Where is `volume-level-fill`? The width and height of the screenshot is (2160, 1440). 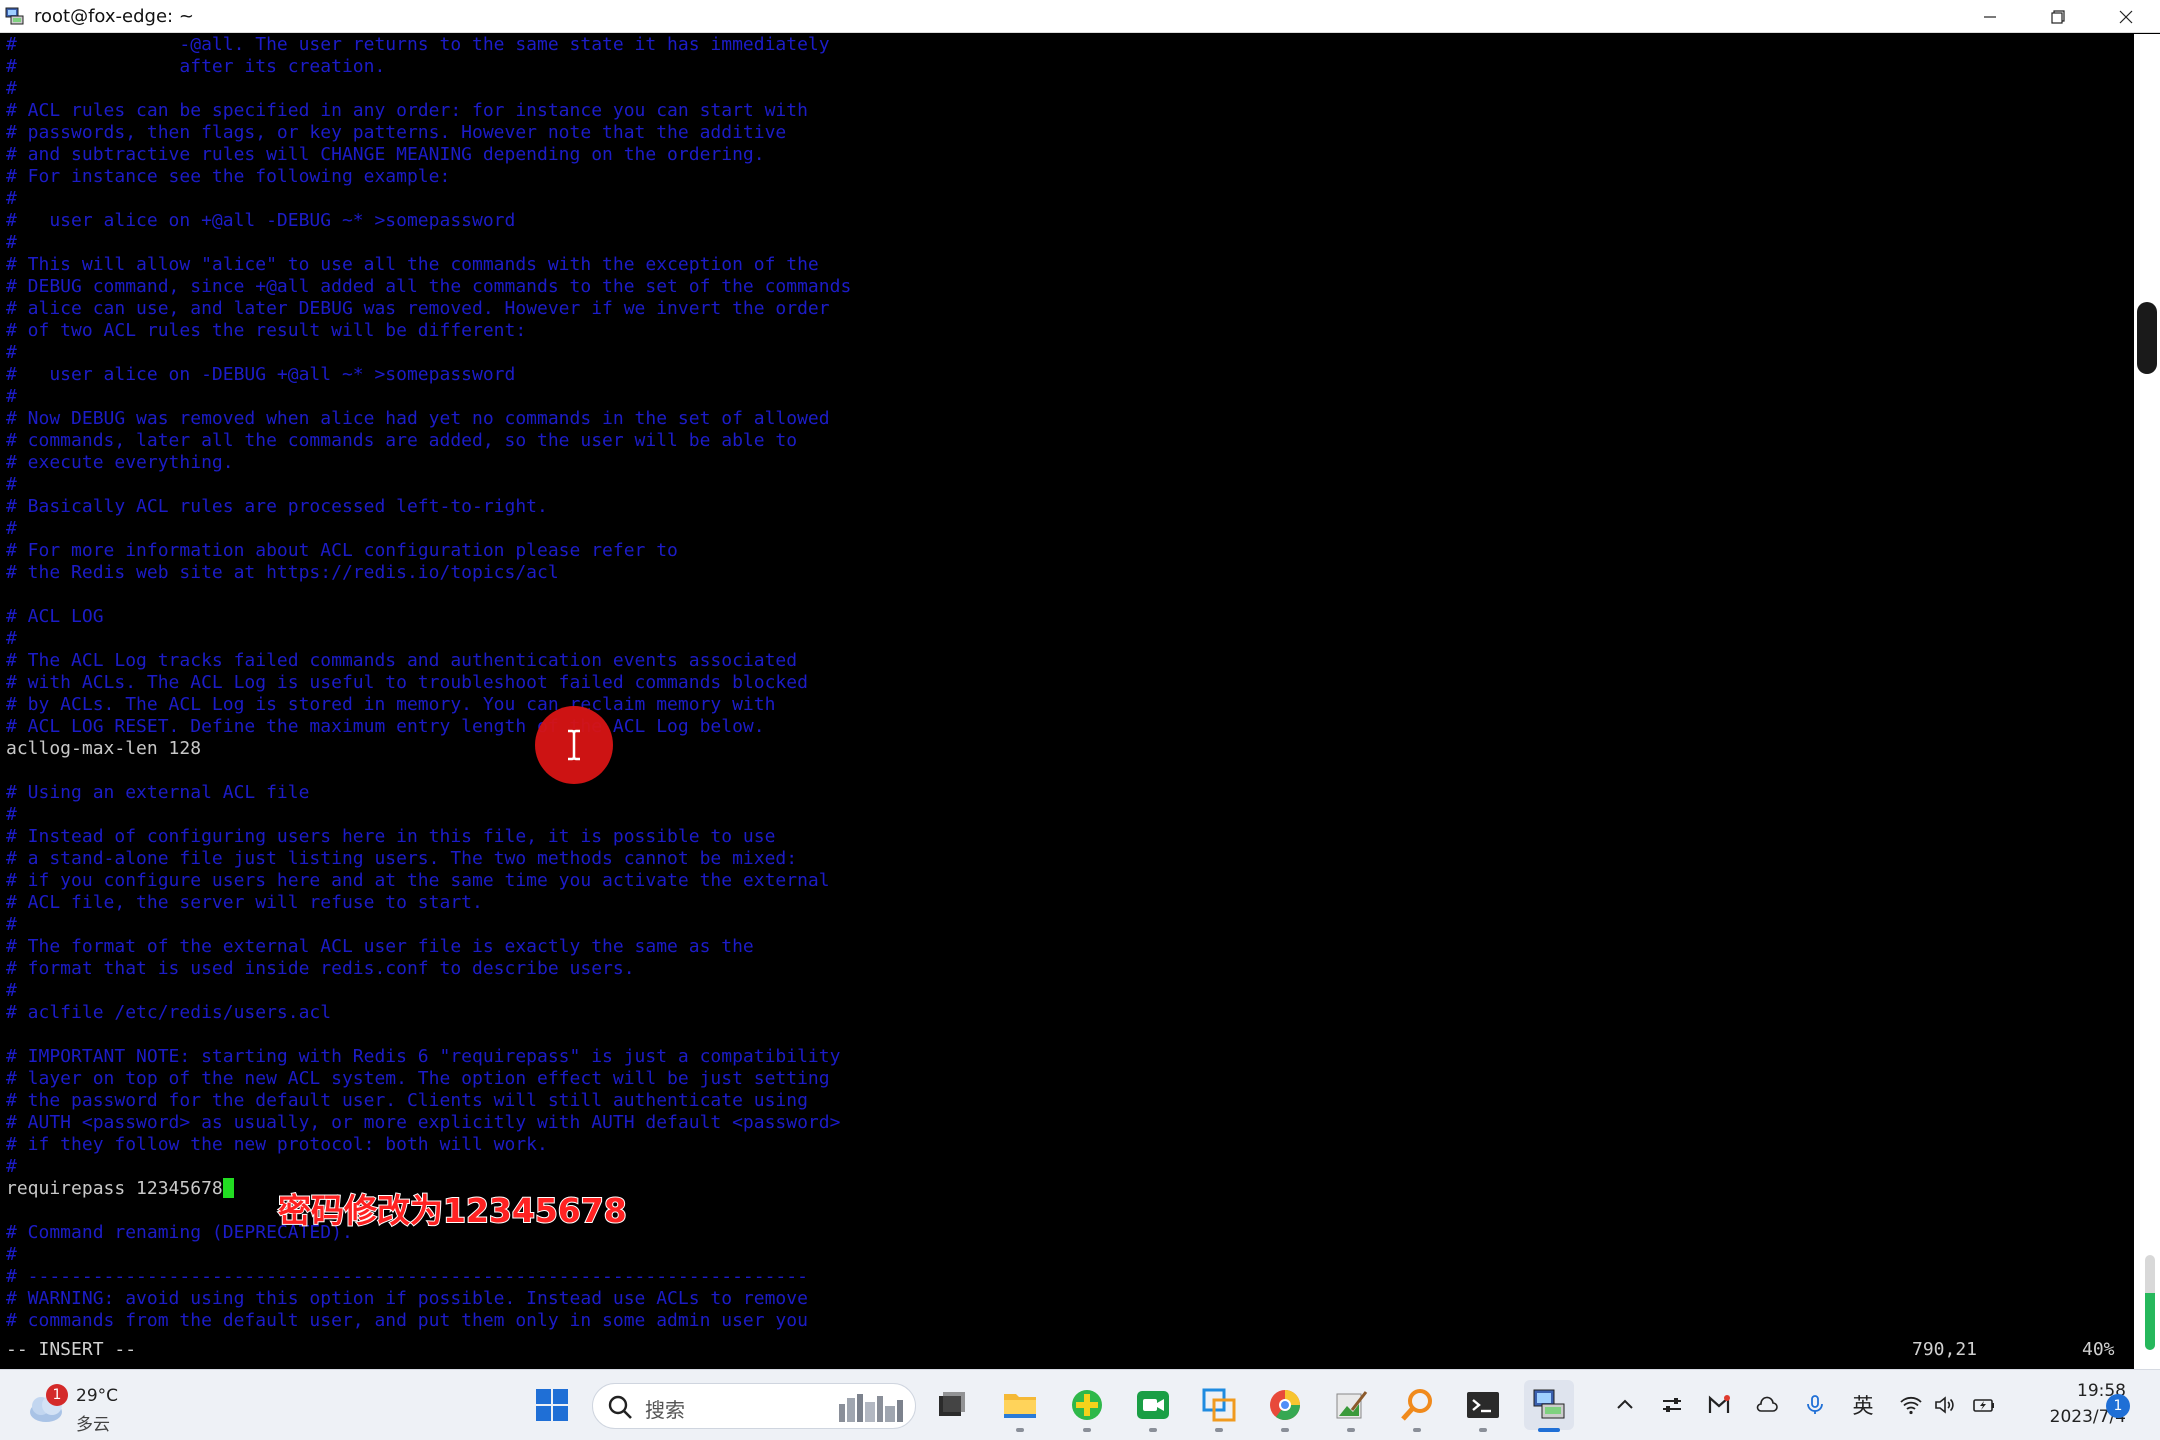 volume-level-fill is located at coordinates (2150, 1321).